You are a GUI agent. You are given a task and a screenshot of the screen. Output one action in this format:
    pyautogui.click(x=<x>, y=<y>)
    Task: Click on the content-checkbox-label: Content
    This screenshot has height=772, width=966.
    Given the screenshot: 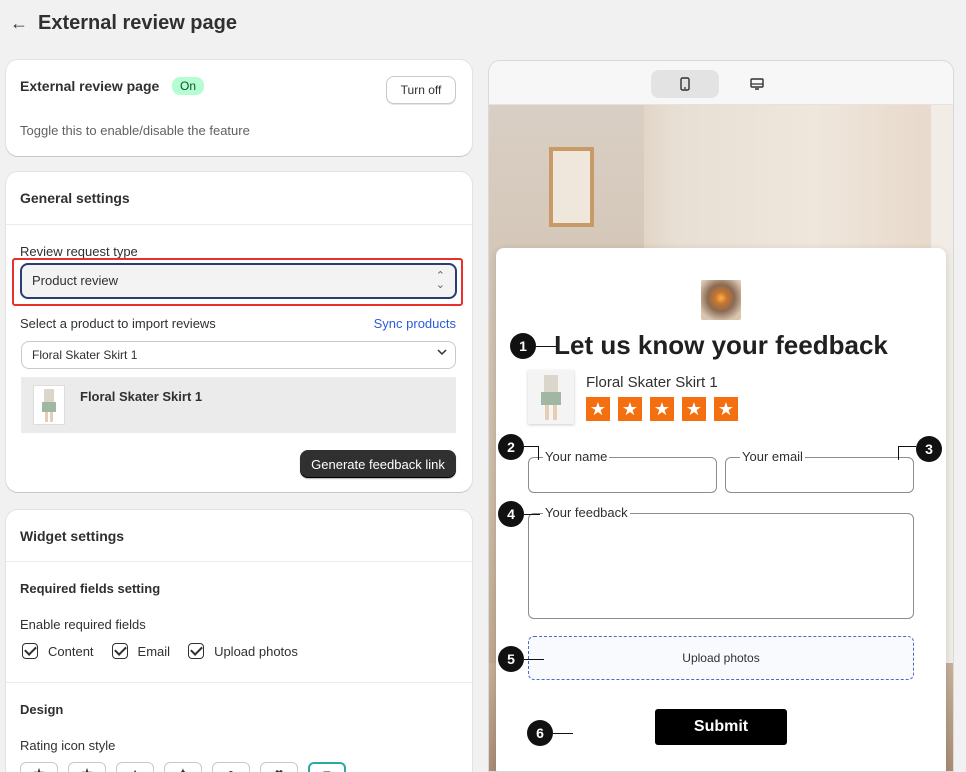 What is the action you would take?
    pyautogui.click(x=71, y=651)
    